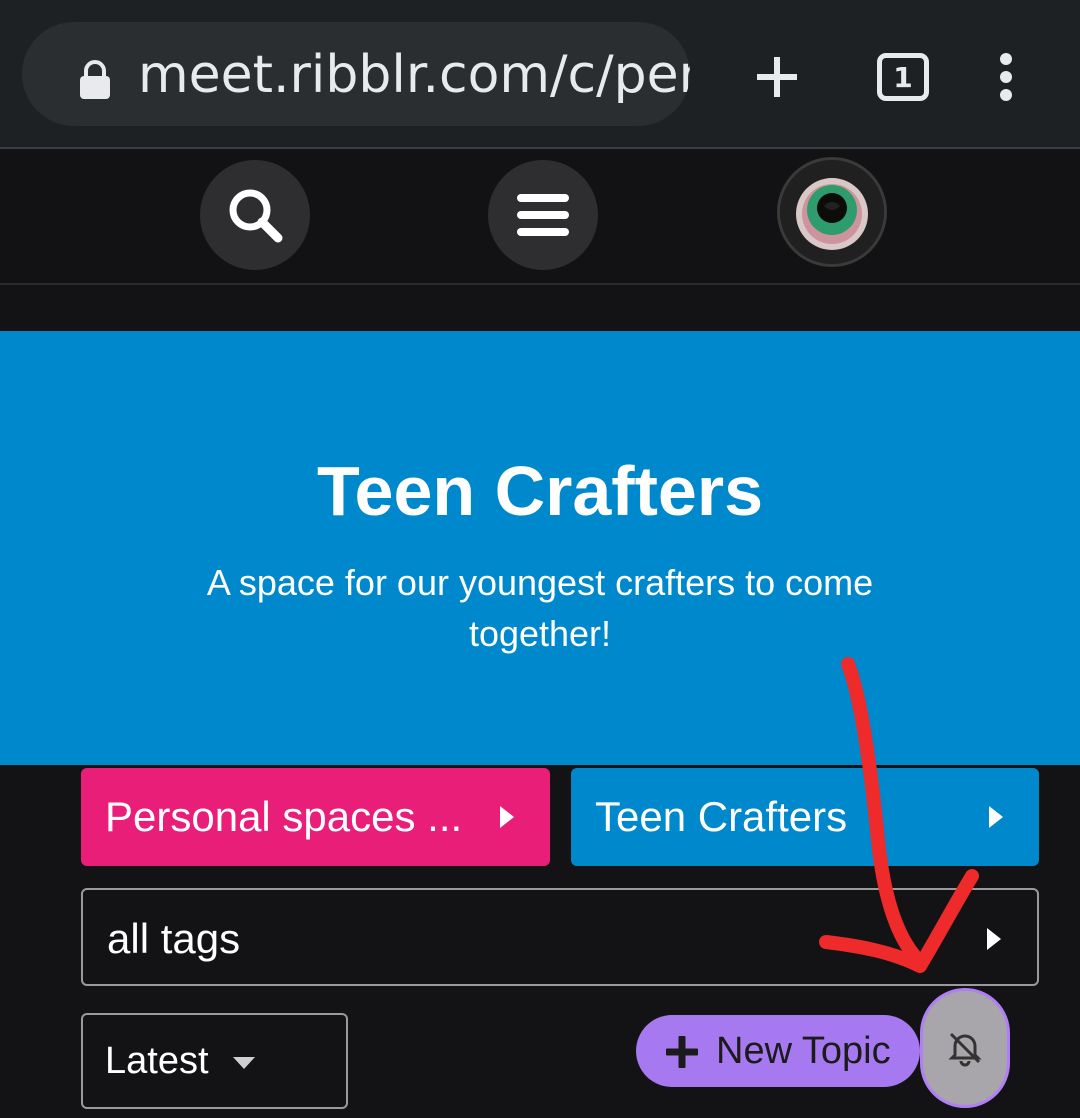 The height and width of the screenshot is (1118, 1080). Describe the element at coordinates (214, 1061) in the screenshot. I see `sort-dropdown: Latest` at that location.